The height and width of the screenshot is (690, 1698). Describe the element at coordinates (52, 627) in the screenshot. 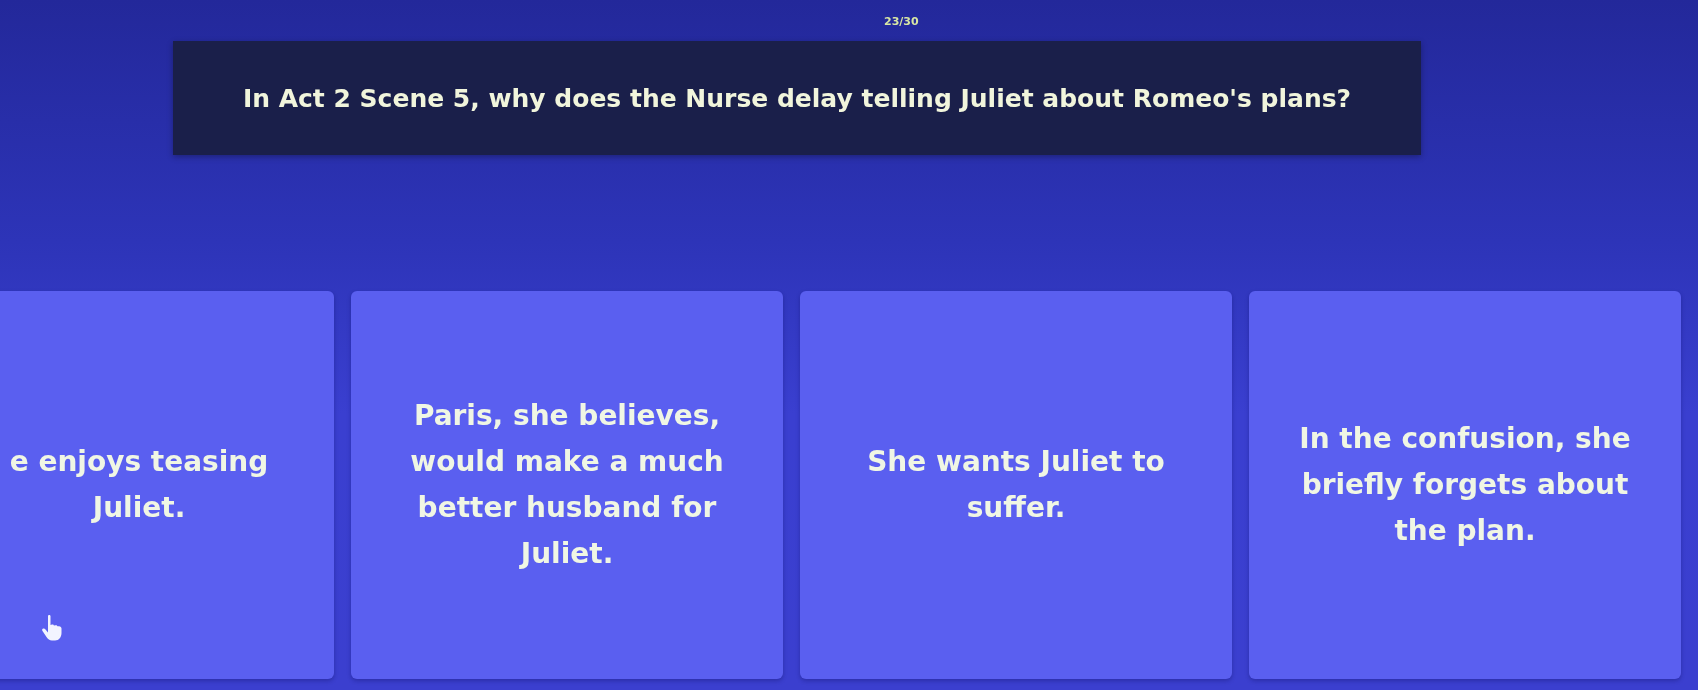

I see `hand-cursor-icon` at that location.